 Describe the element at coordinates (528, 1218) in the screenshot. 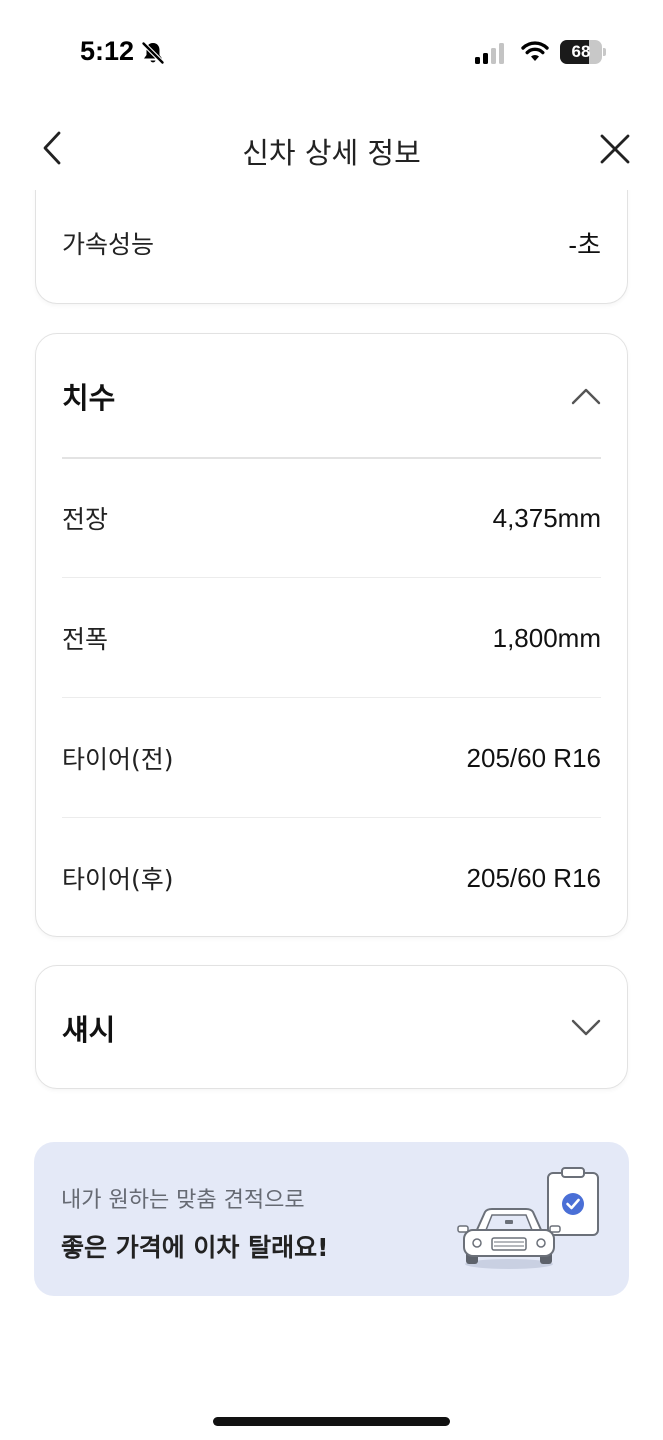

I see `car-with-clipboard-illustration` at that location.